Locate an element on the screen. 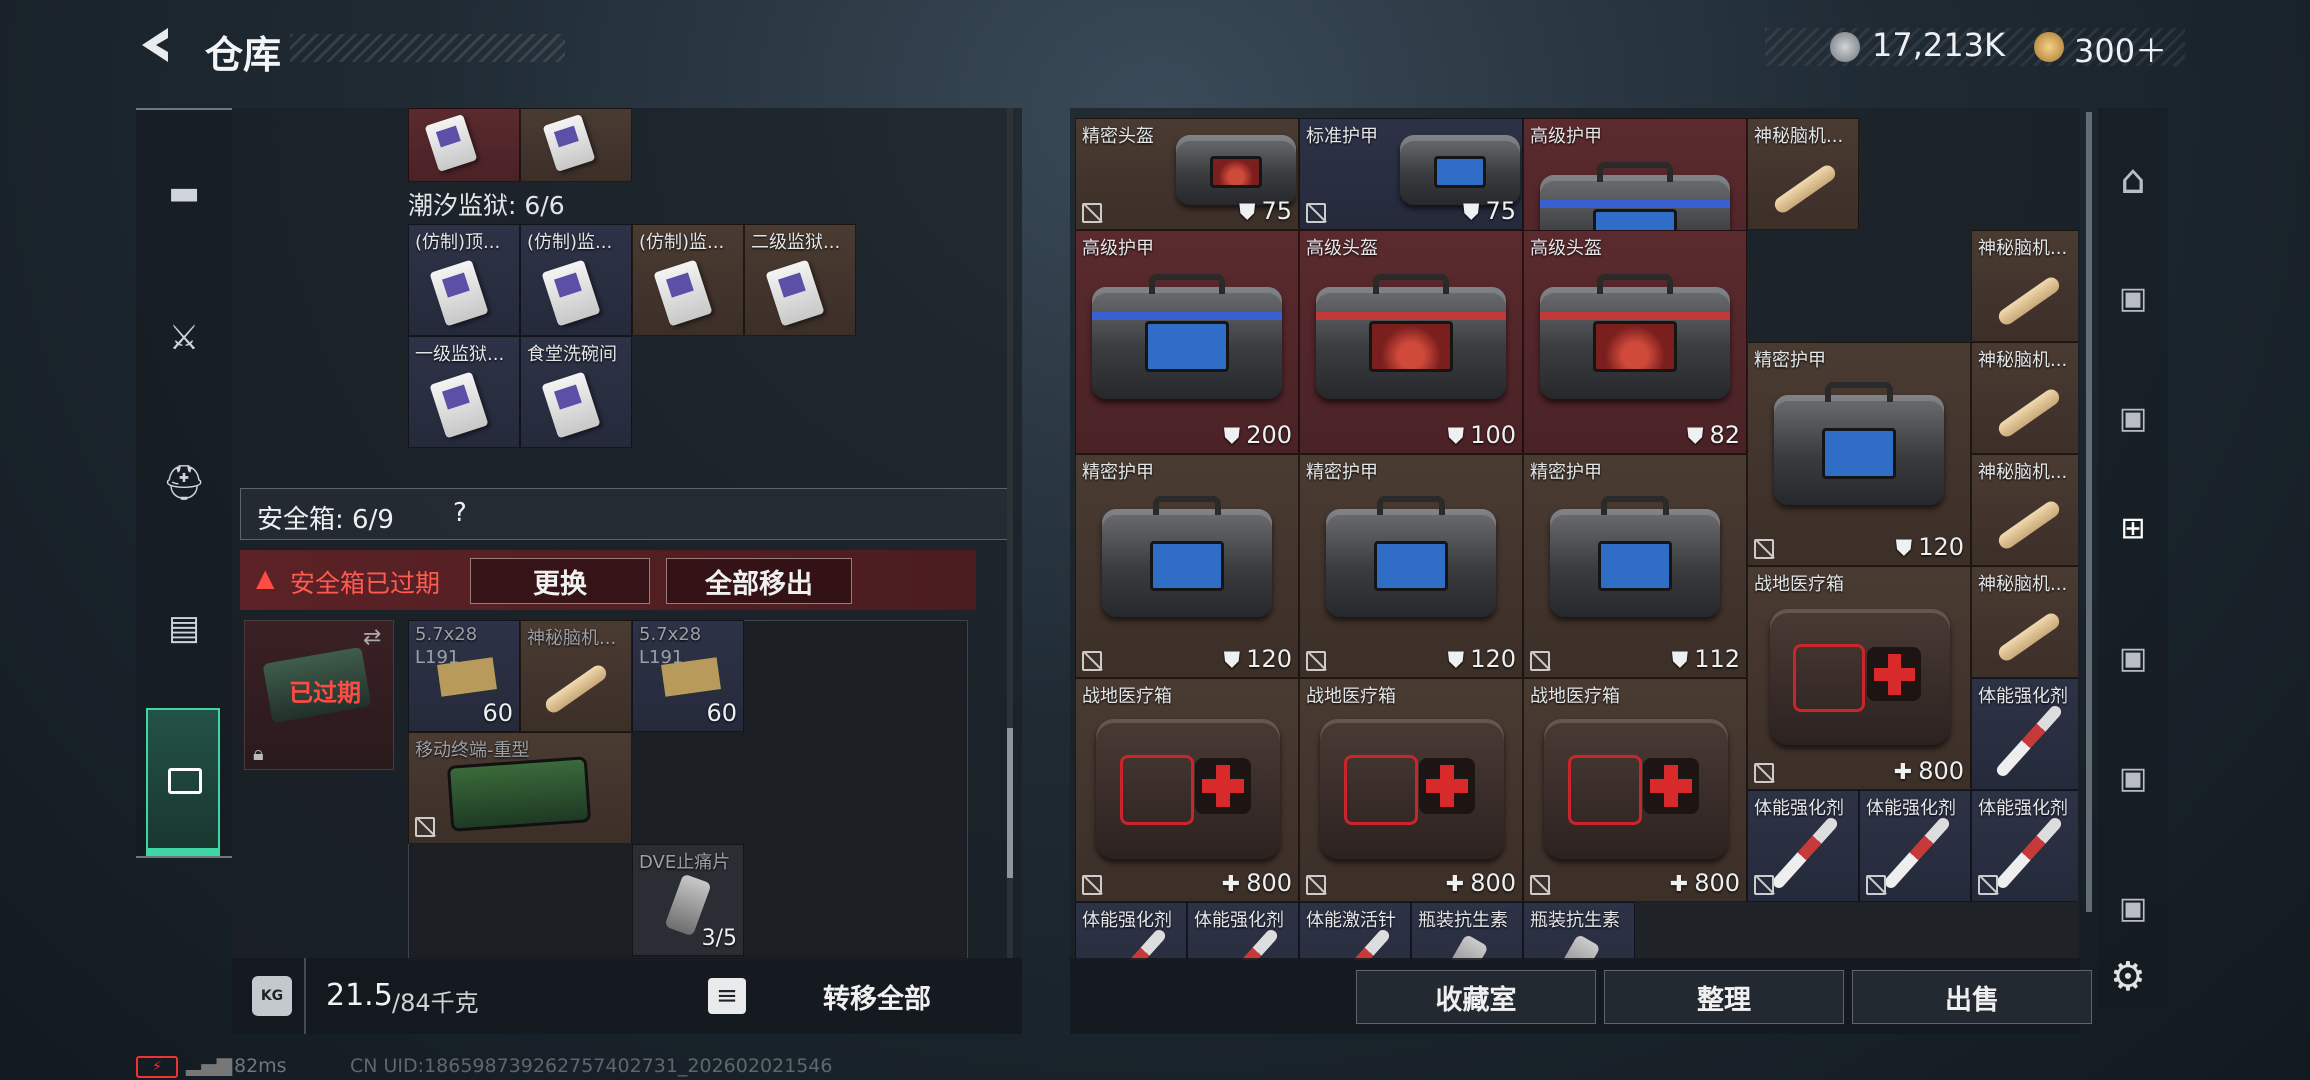 This screenshot has width=2310, height=1080. stash-scrollbar is located at coordinates (2089, 512).